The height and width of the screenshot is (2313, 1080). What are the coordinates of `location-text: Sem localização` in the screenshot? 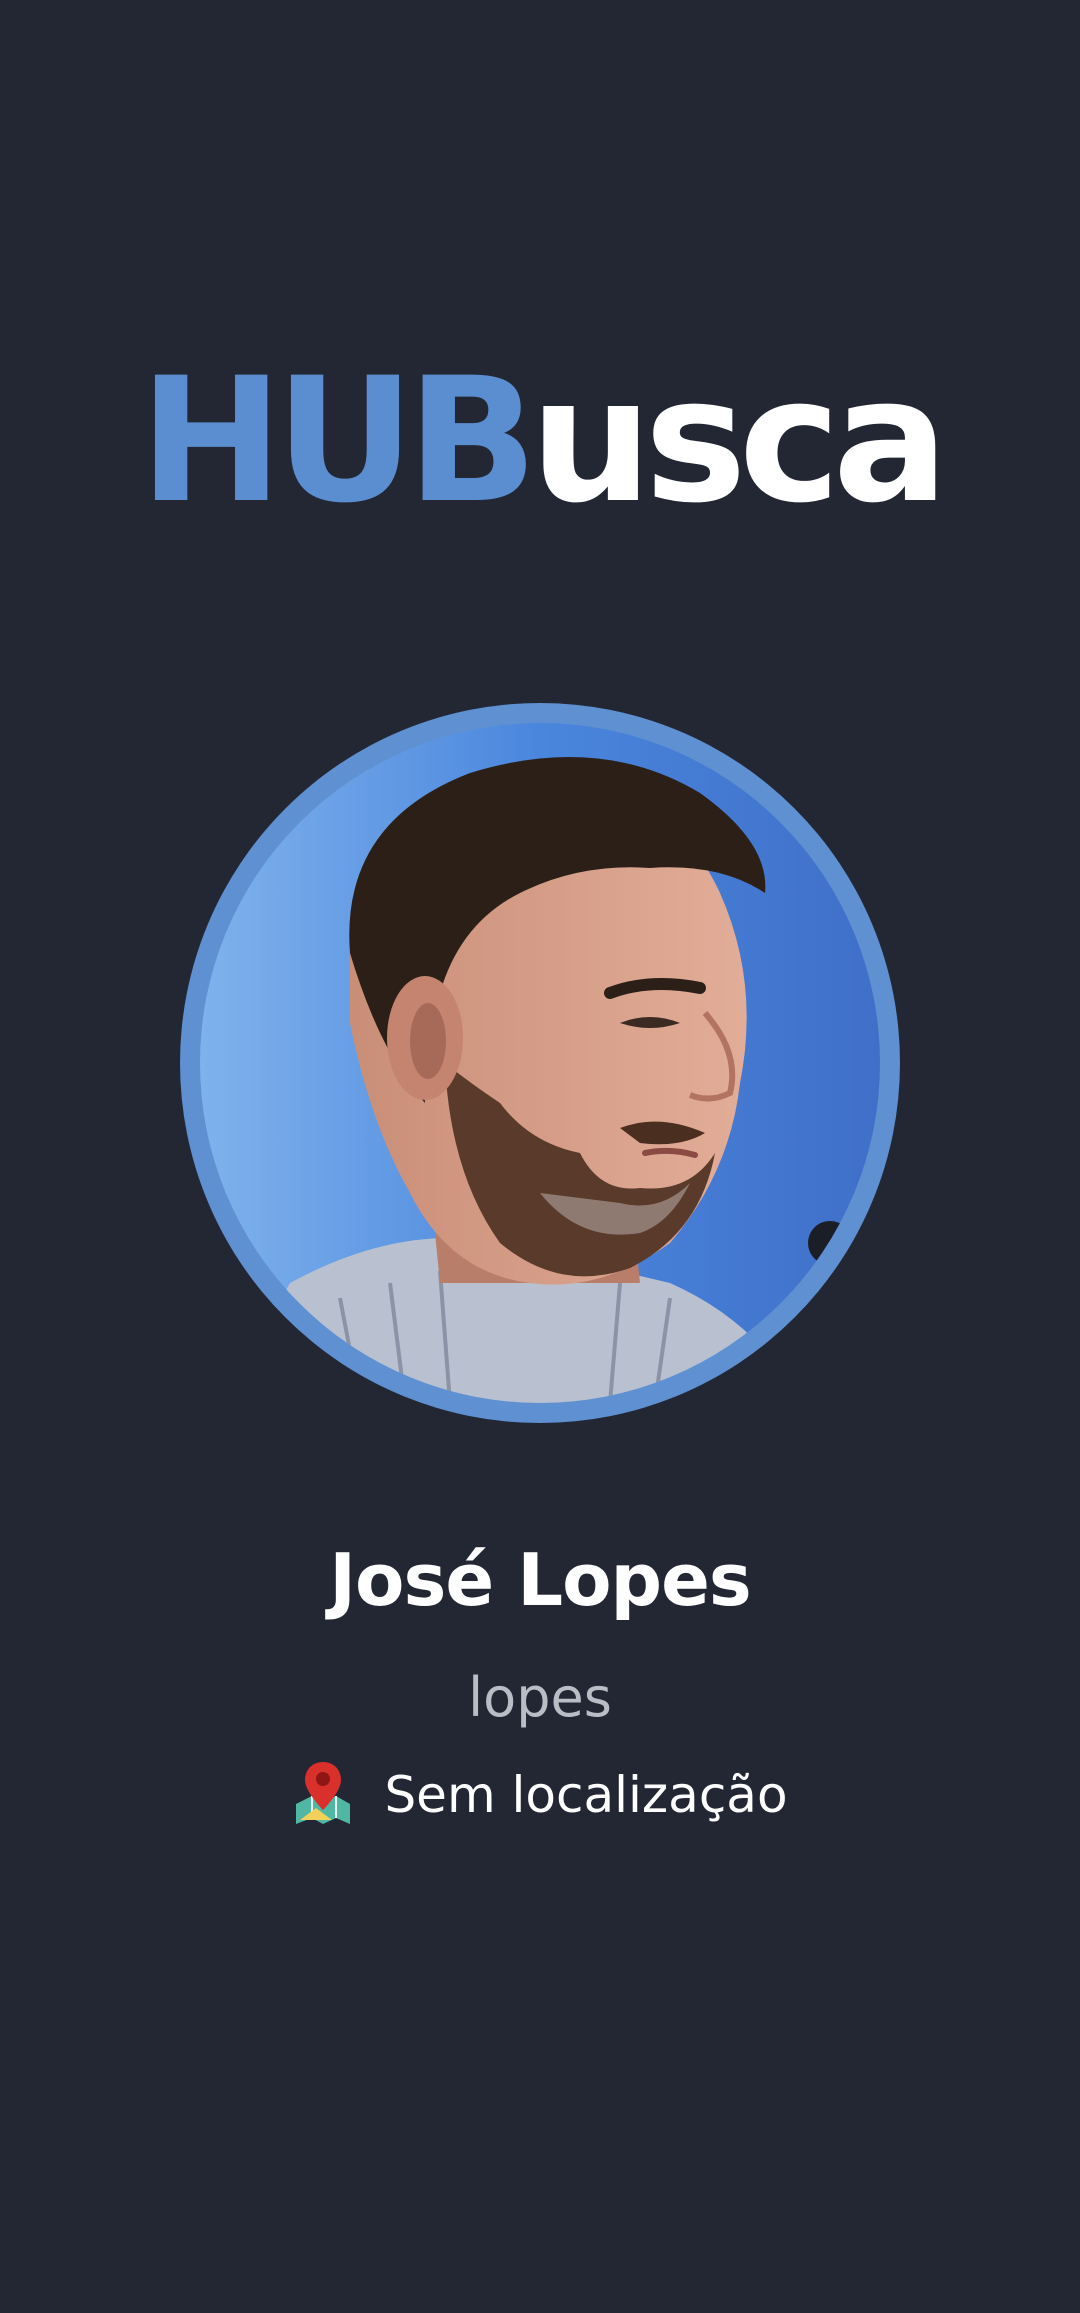 It's located at (586, 1795).